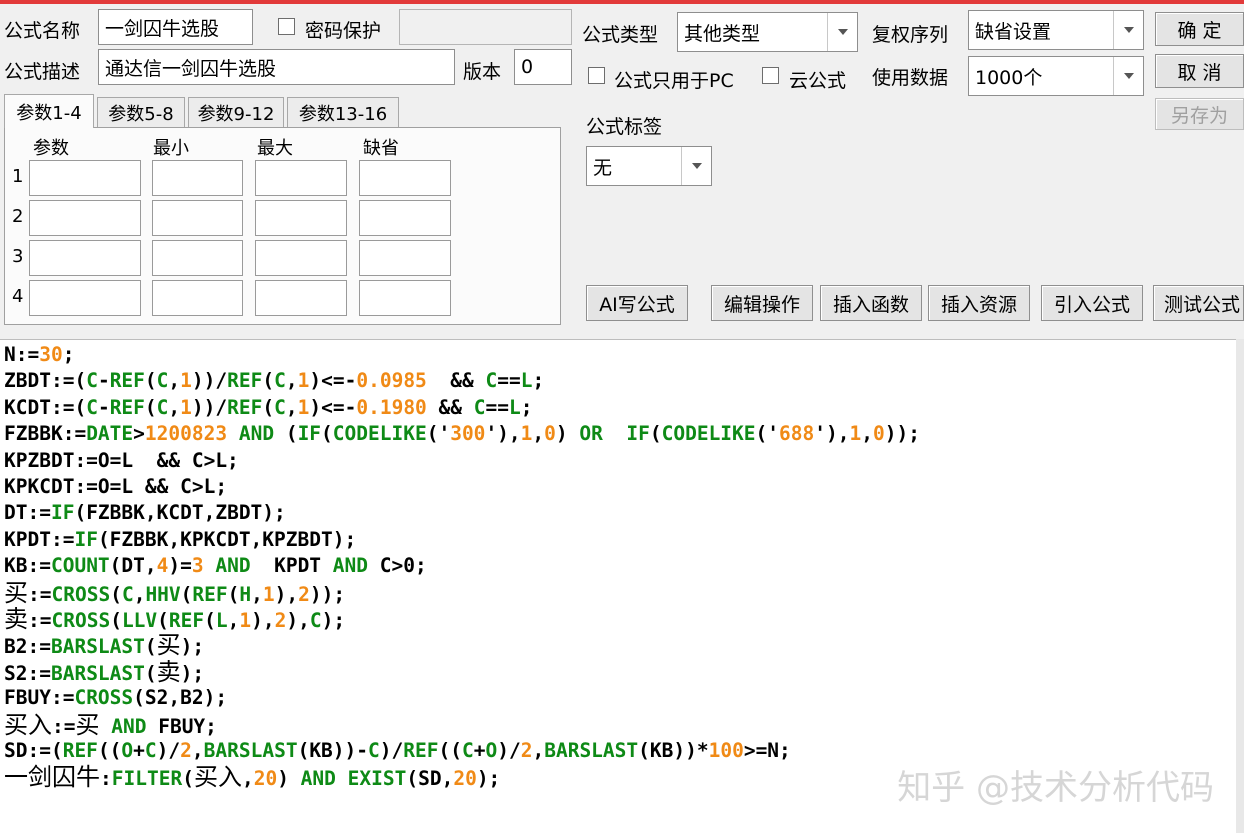  Describe the element at coordinates (197, 218) in the screenshot. I see `param-2-min` at that location.